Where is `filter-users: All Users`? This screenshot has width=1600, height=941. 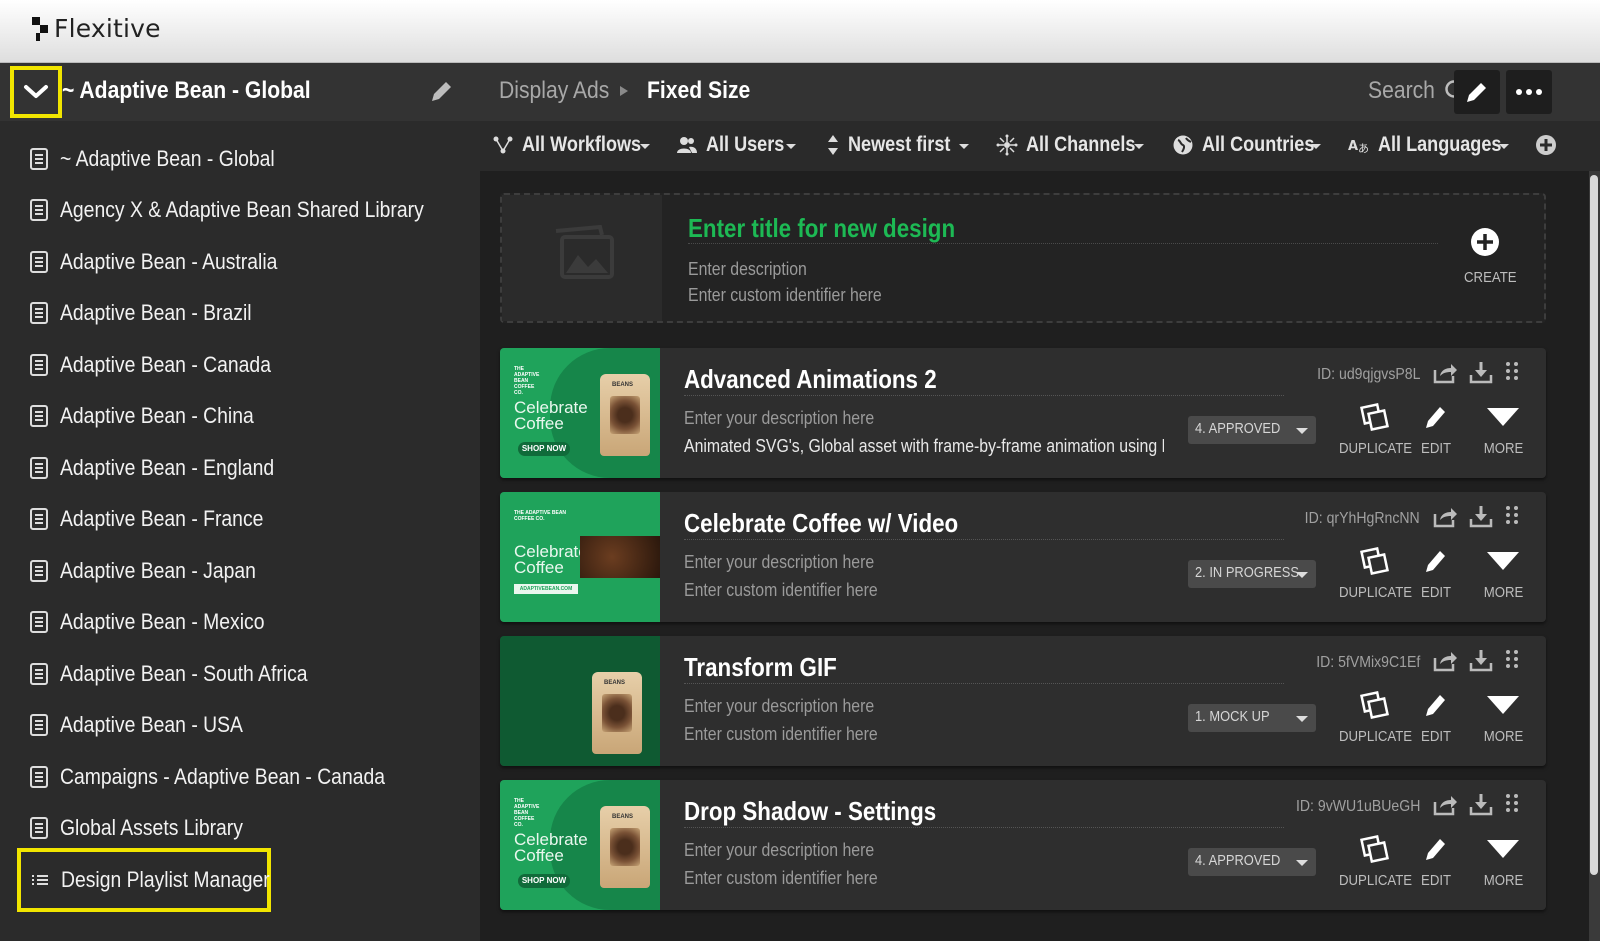
filter-users: All Users is located at coordinates (736, 145).